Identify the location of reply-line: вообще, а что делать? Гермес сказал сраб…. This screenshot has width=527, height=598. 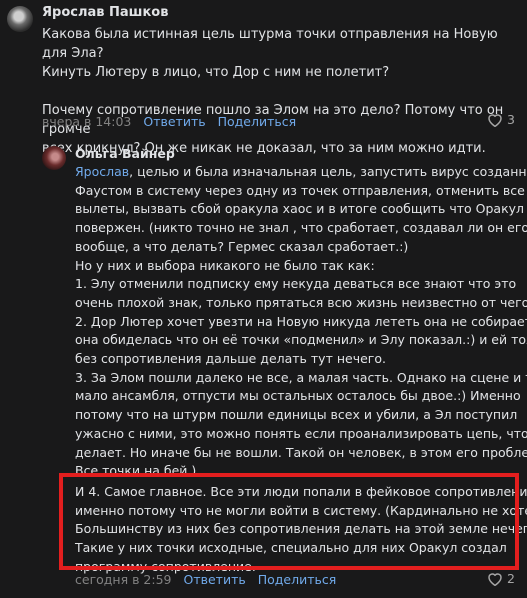
(242, 246).